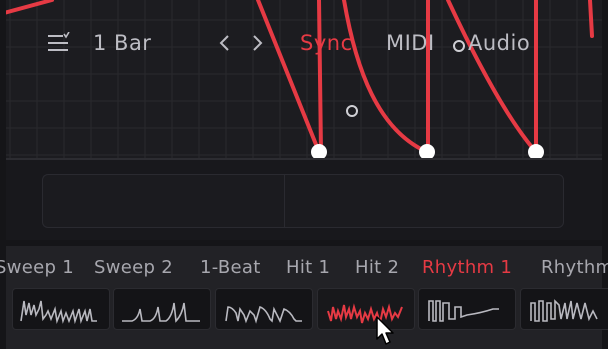 Image resolution: width=608 pixels, height=349 pixels. Describe the element at coordinates (230, 267) in the screenshot. I see `preset-label-1-beat: 1-Beat` at that location.